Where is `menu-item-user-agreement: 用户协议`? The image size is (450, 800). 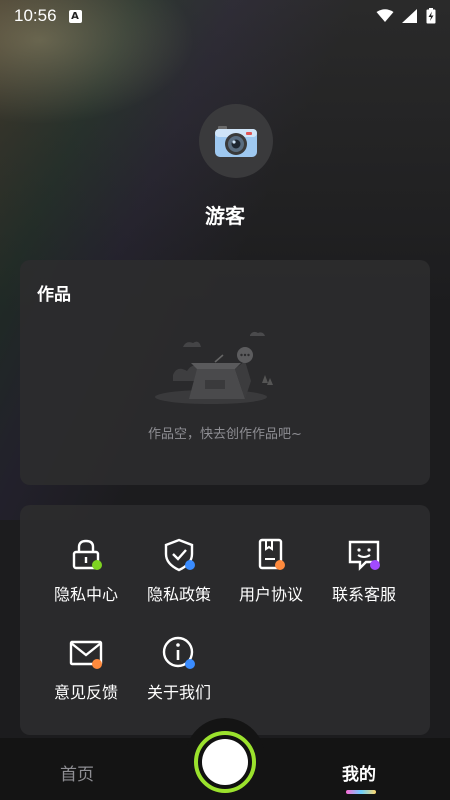
menu-item-user-agreement: 用户协议 is located at coordinates (271, 571).